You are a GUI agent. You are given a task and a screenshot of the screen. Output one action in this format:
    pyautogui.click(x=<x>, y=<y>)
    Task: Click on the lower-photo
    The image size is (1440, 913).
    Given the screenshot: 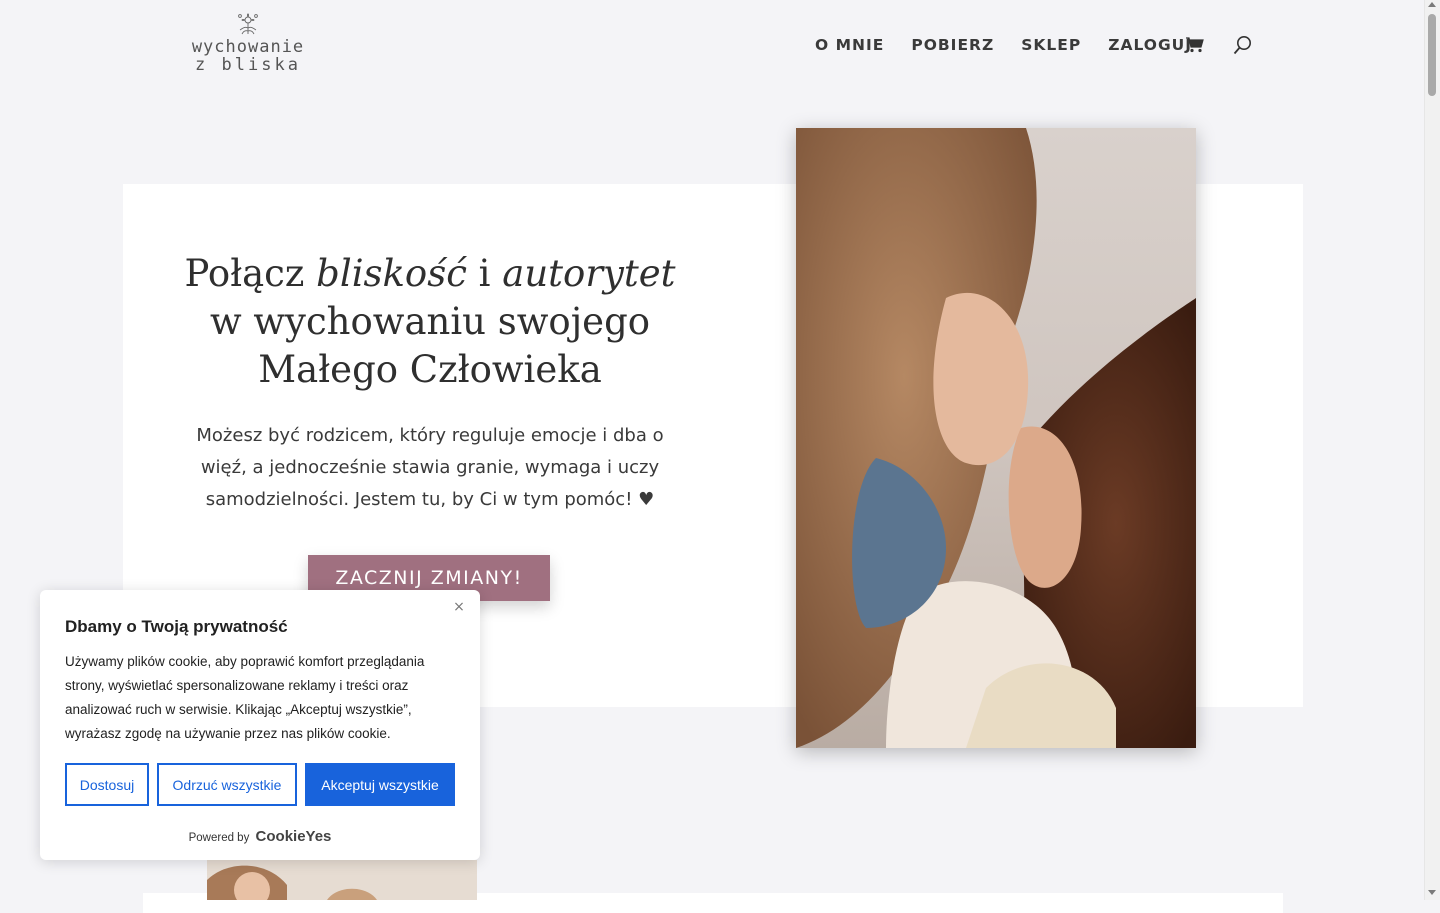 What is the action you would take?
    pyautogui.click(x=342, y=880)
    